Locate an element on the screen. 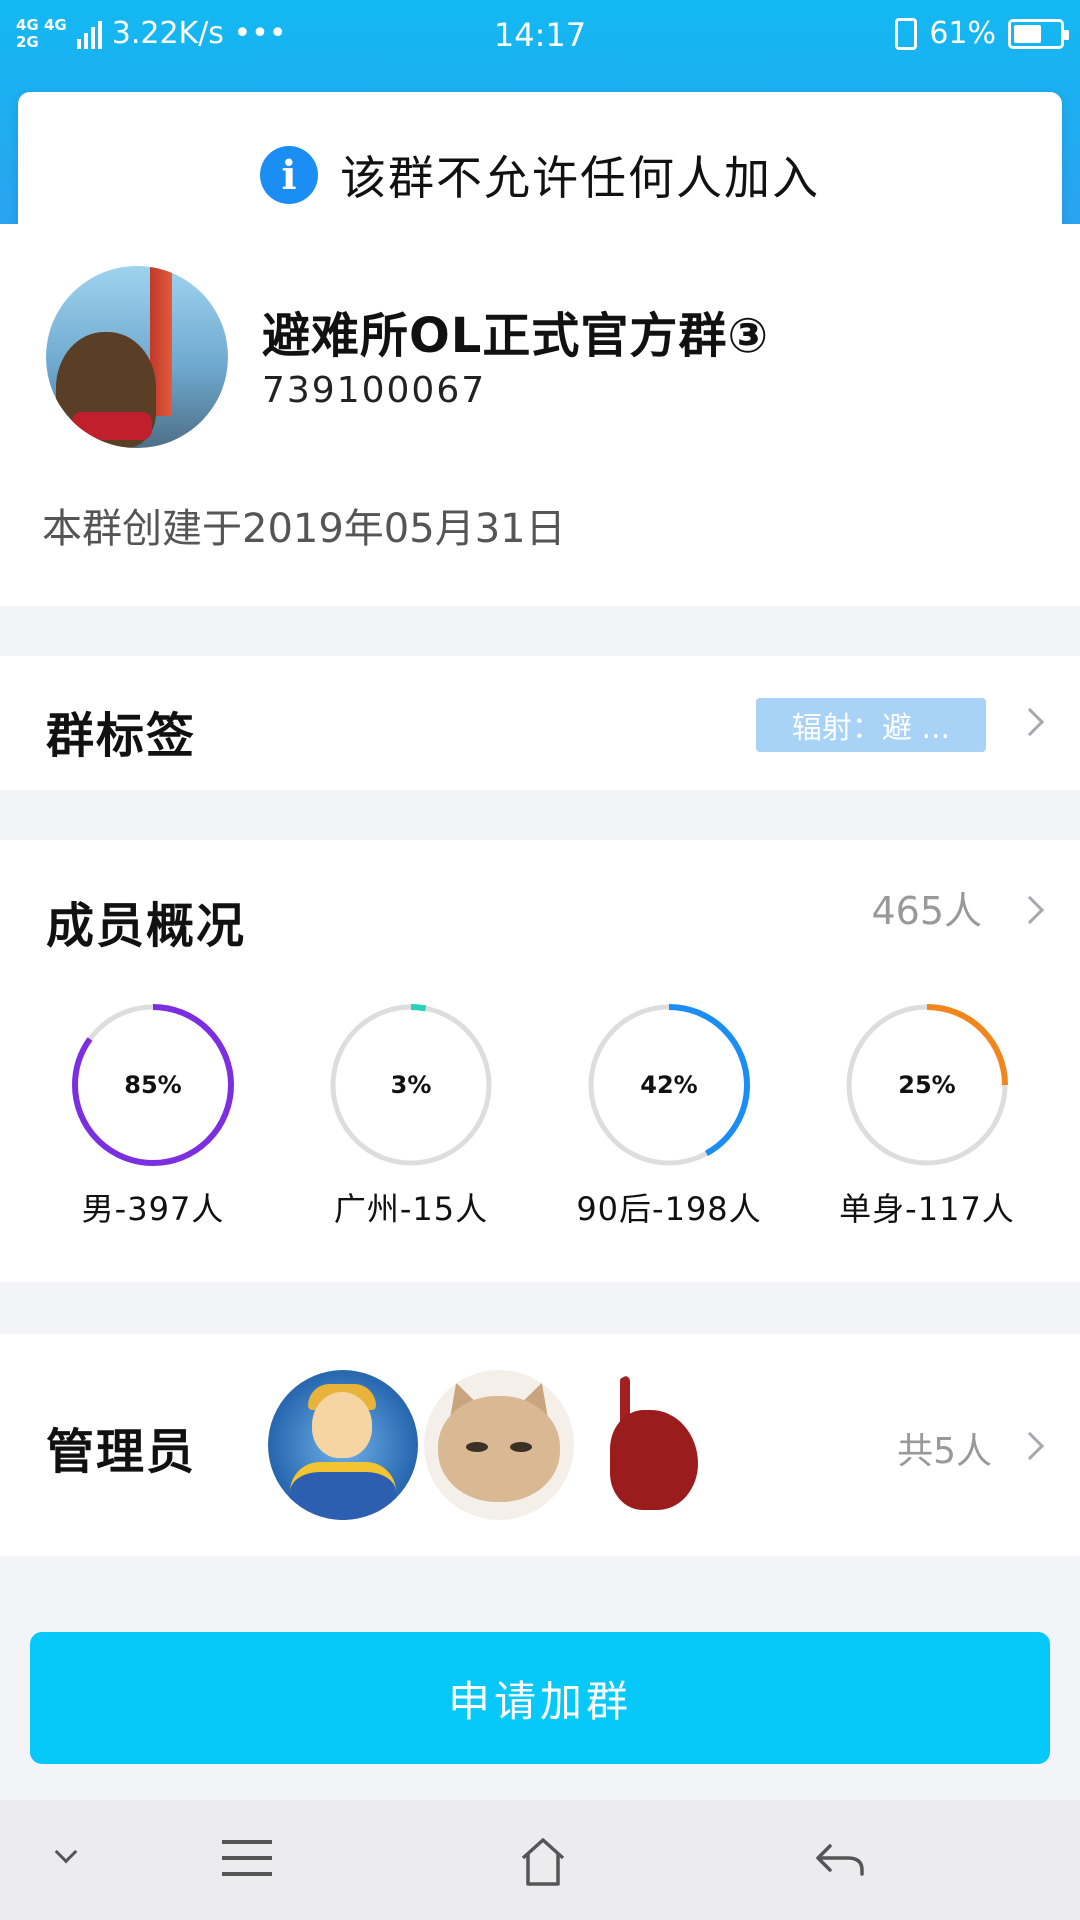  notice-text: 该群不允许任何人加入 is located at coordinates (580, 178).